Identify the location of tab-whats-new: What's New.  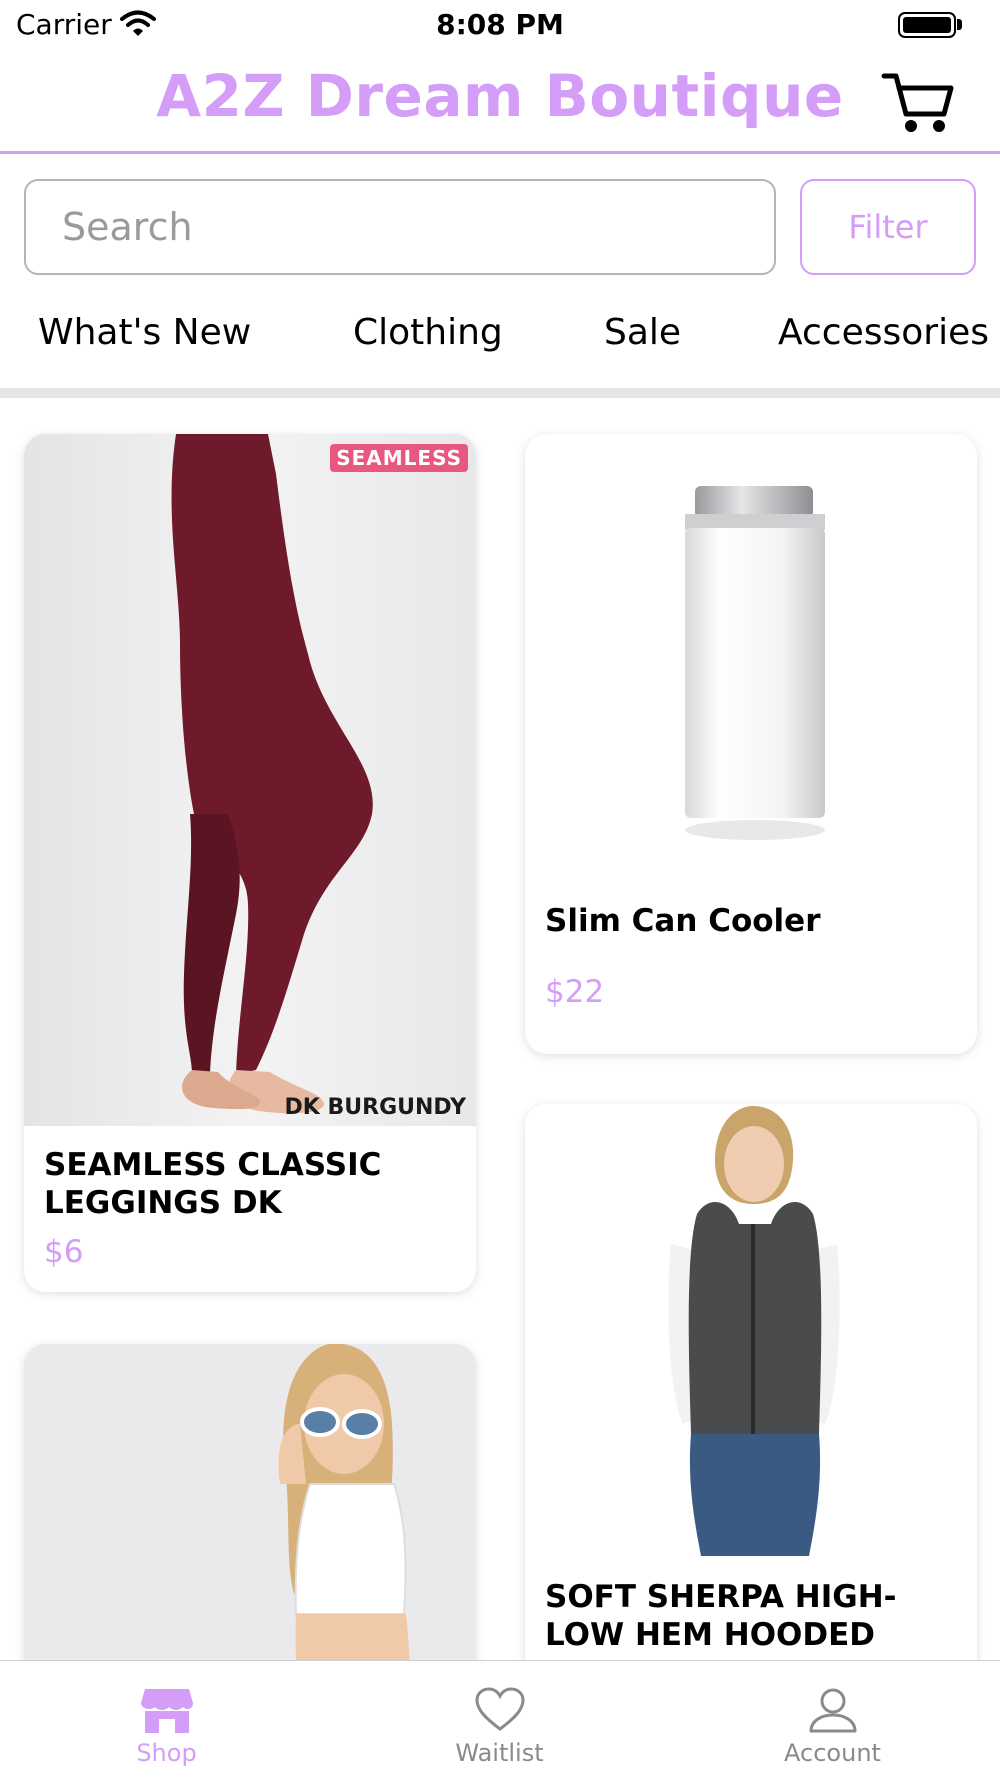
(144, 332).